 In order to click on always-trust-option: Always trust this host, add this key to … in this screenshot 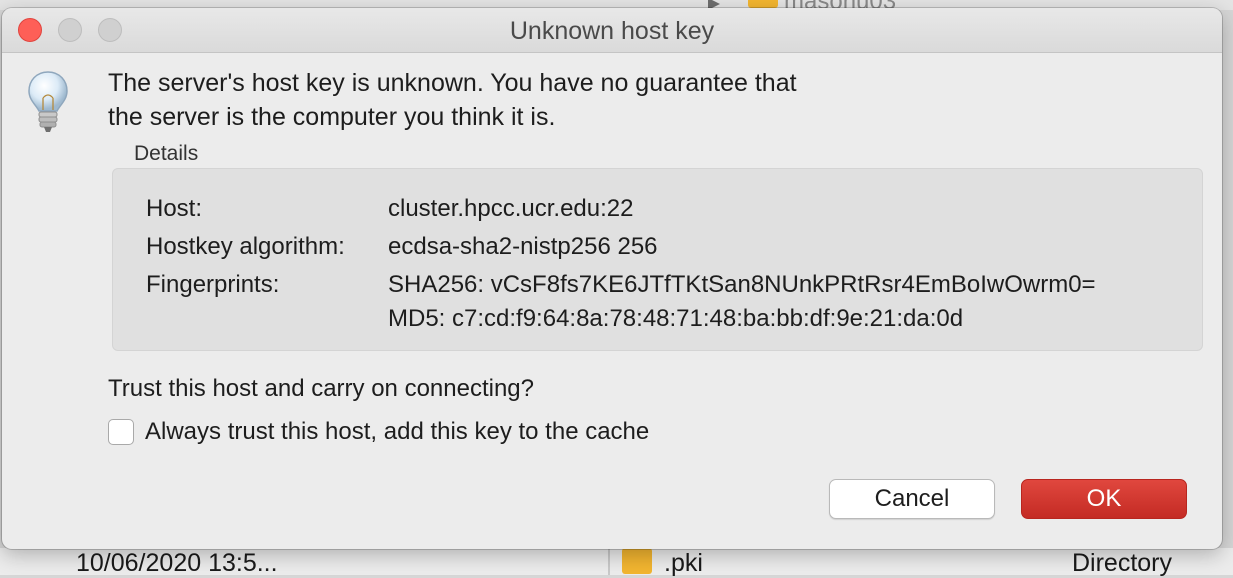, I will do `click(378, 432)`.